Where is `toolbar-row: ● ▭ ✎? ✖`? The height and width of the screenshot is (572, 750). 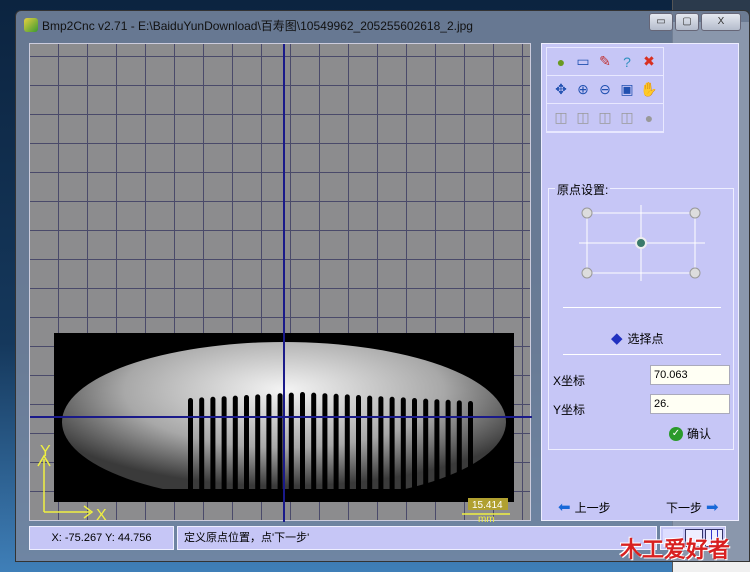 toolbar-row: ● ▭ ✎? ✖ is located at coordinates (605, 62).